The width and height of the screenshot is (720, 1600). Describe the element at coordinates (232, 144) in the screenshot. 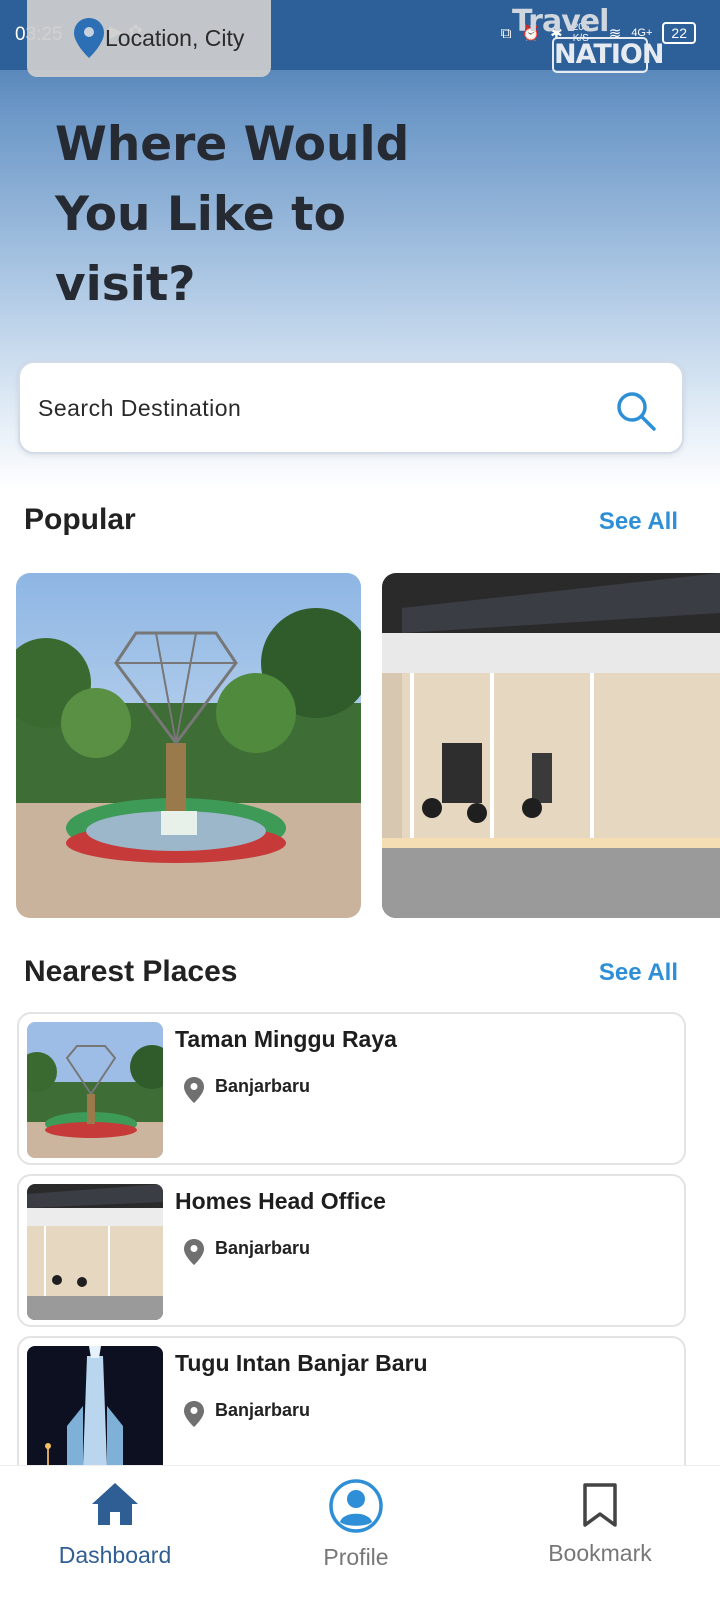

I see `headline-line-1: Where Would` at that location.